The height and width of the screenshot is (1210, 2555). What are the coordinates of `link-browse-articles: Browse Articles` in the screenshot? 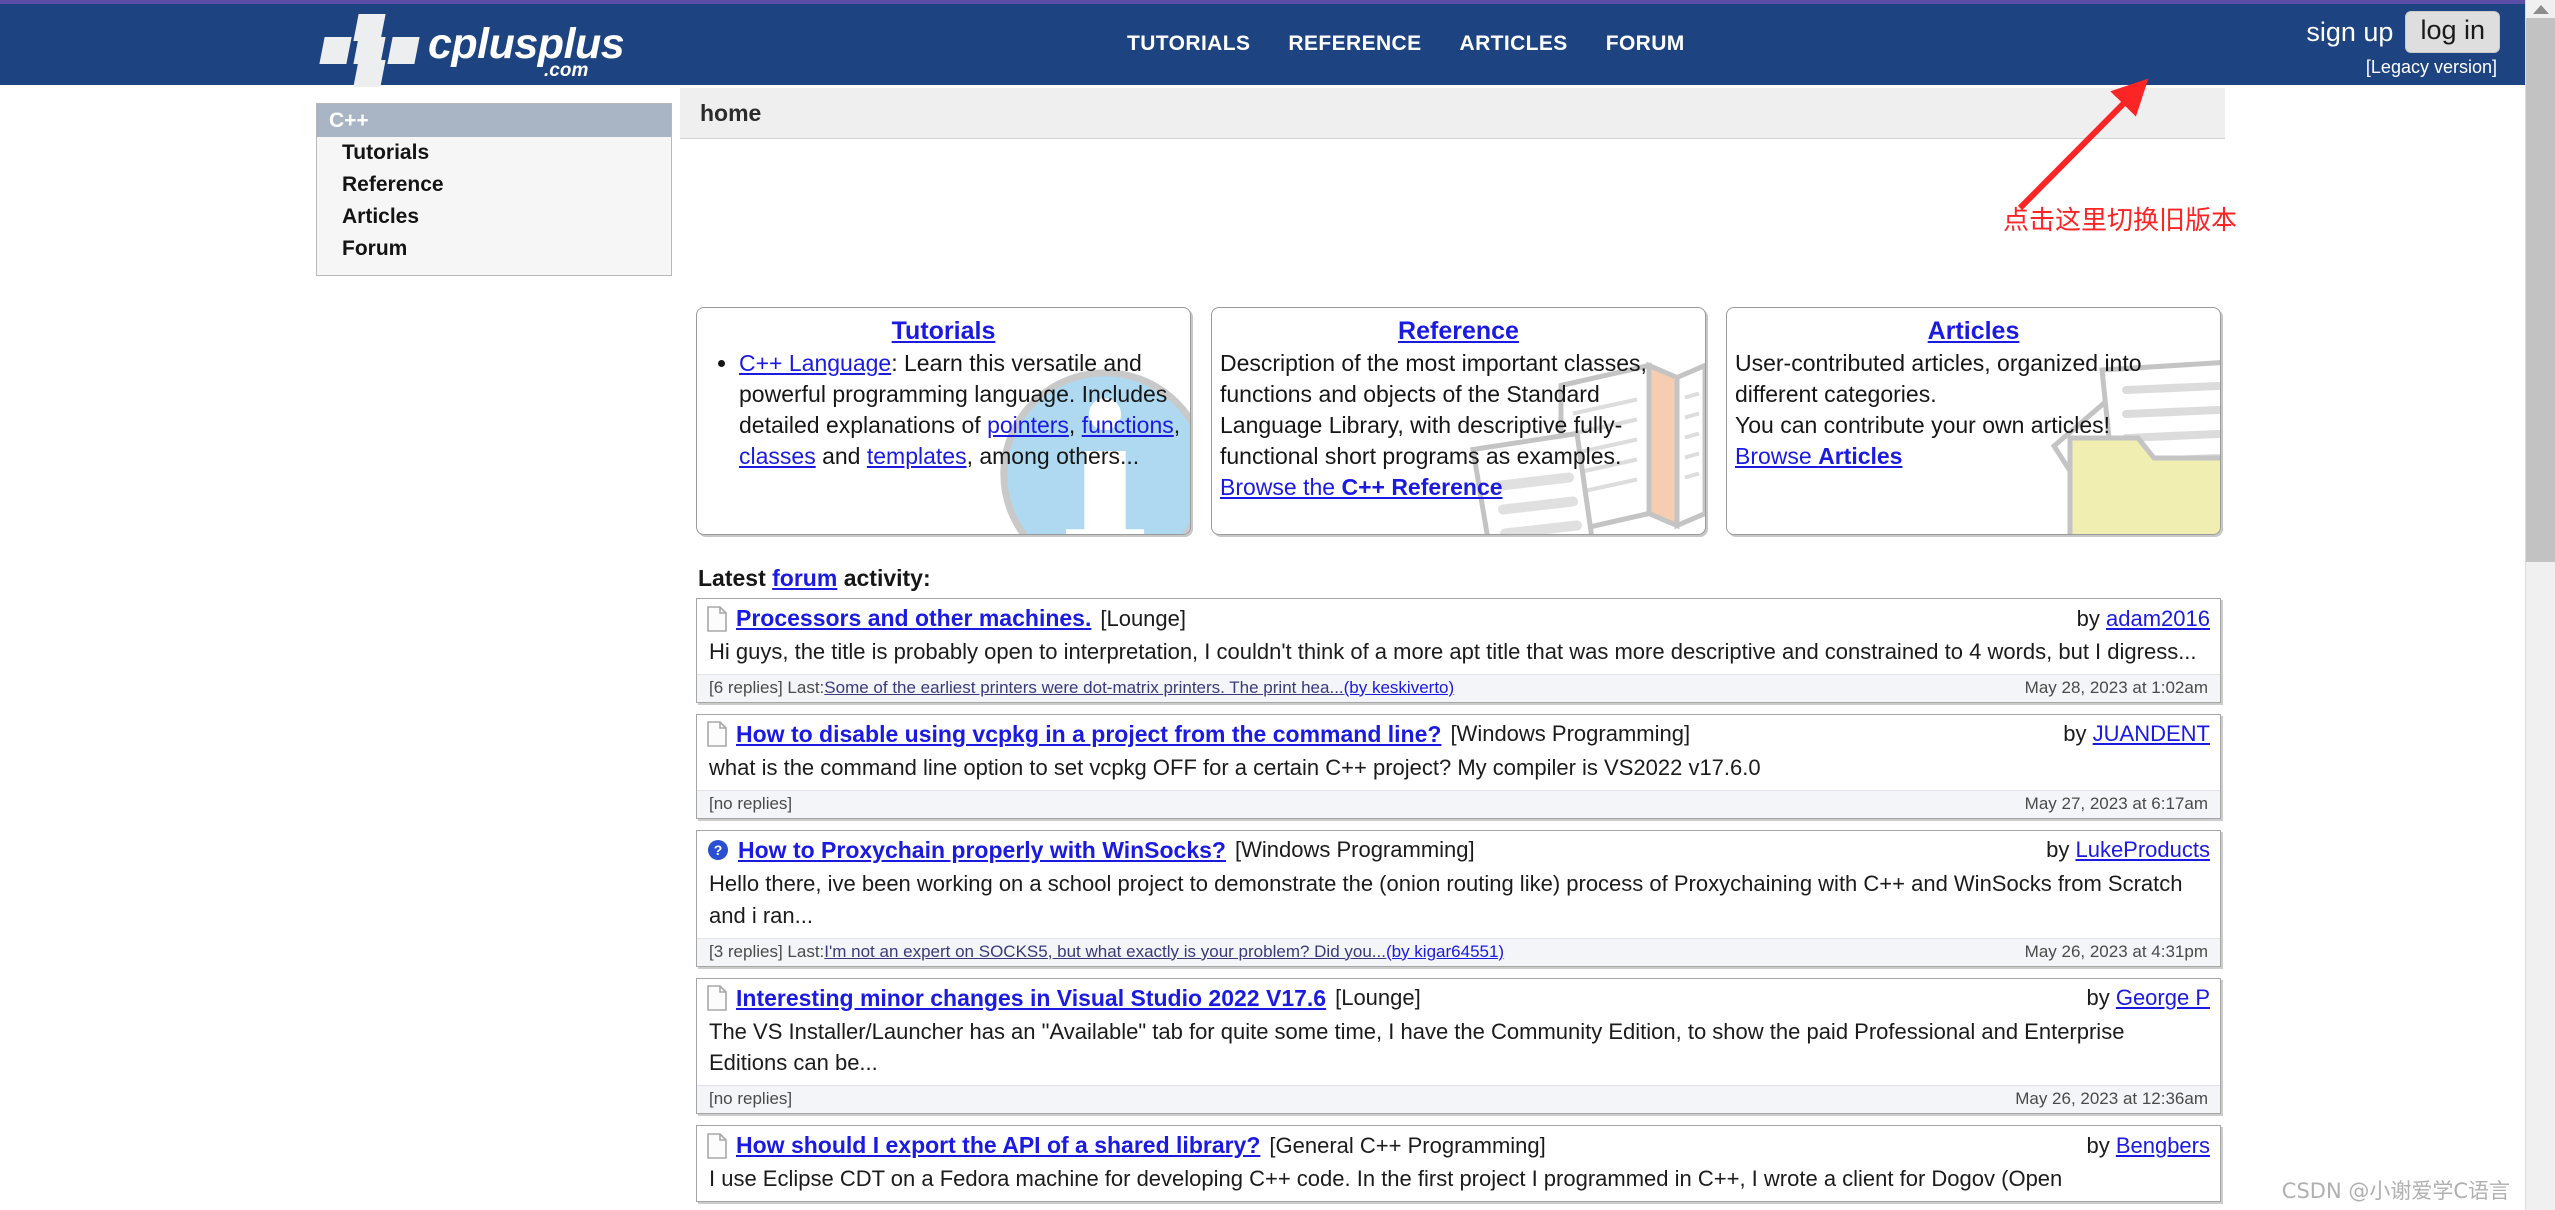 It's located at (1818, 456).